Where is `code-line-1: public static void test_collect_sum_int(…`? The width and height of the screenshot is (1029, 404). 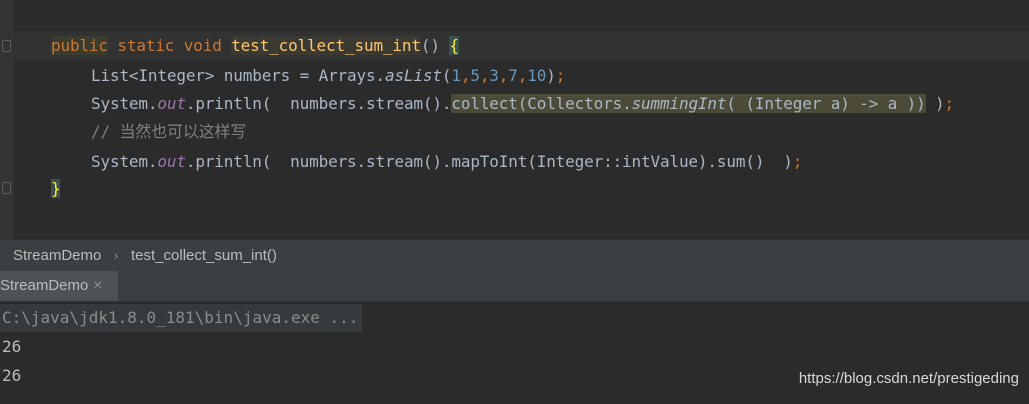
code-line-1: public static void test_collect_sum_int(… is located at coordinates (255, 46).